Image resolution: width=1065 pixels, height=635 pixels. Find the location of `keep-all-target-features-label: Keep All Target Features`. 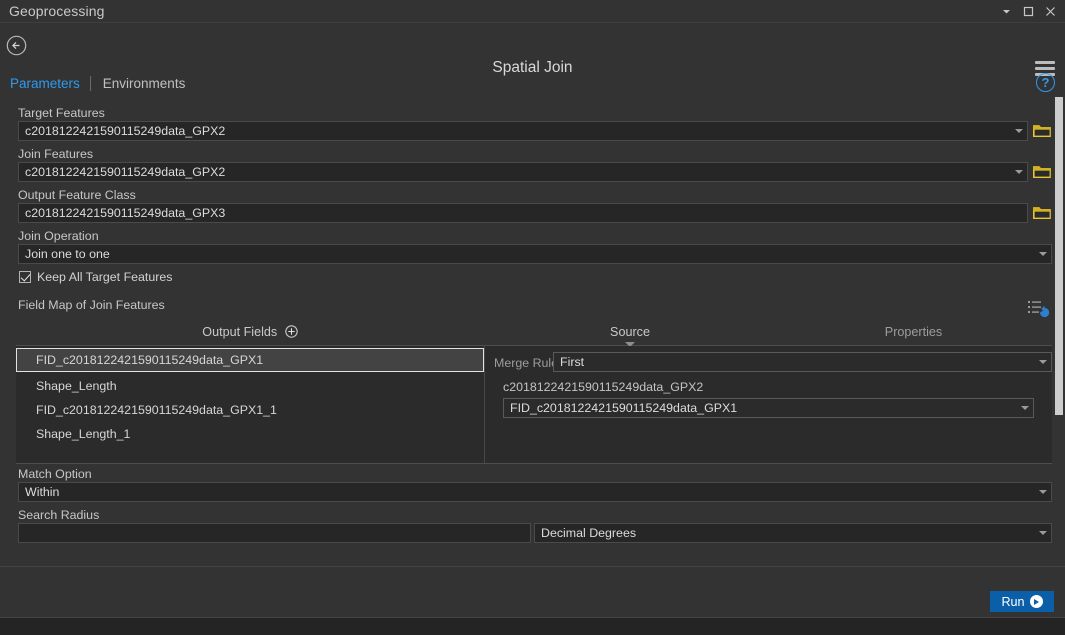

keep-all-target-features-label: Keep All Target Features is located at coordinates (105, 277).